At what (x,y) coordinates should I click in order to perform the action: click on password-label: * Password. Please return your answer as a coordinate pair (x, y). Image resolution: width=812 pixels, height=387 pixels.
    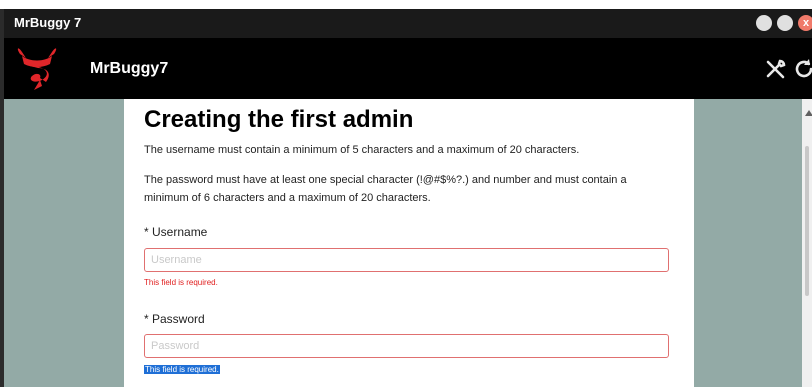
    Looking at the image, I should click on (174, 319).